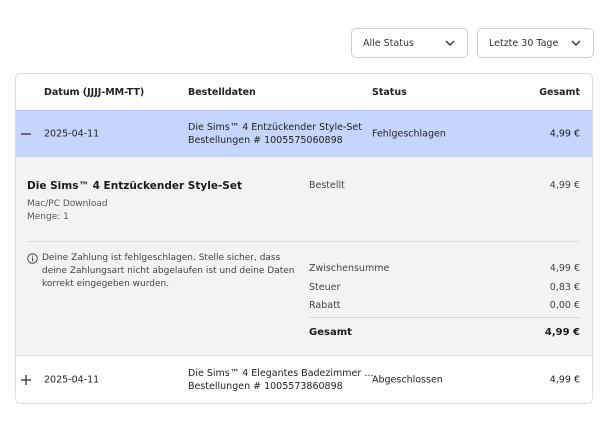 The width and height of the screenshot is (600, 423). What do you see at coordinates (48, 217) in the screenshot?
I see `detail-quantity: Menge: 1` at bounding box center [48, 217].